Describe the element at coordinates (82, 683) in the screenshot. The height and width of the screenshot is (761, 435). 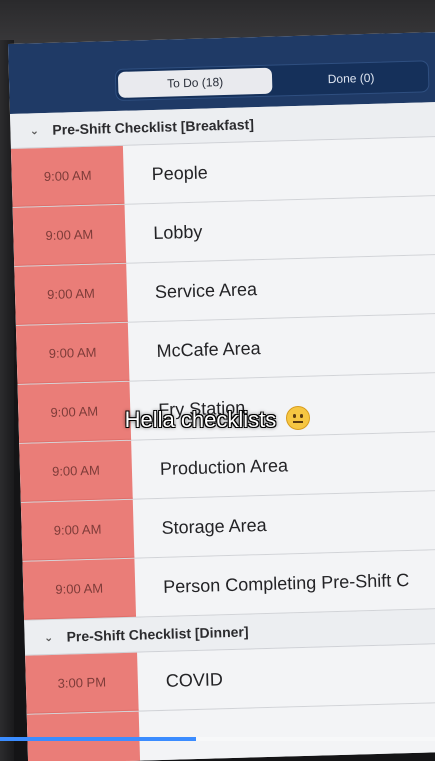
I see `row-time: 3:00 PM` at that location.